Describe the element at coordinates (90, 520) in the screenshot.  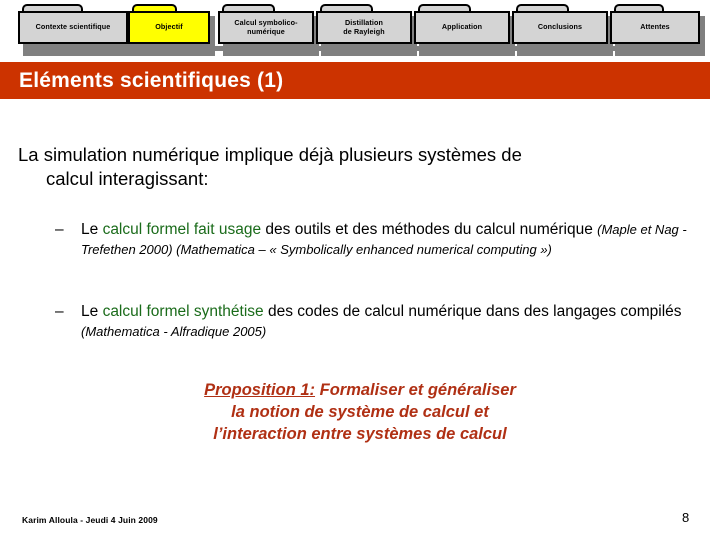
I see `footer-author-date: Karim Alloula - Jeudi 4 Juin 2009` at that location.